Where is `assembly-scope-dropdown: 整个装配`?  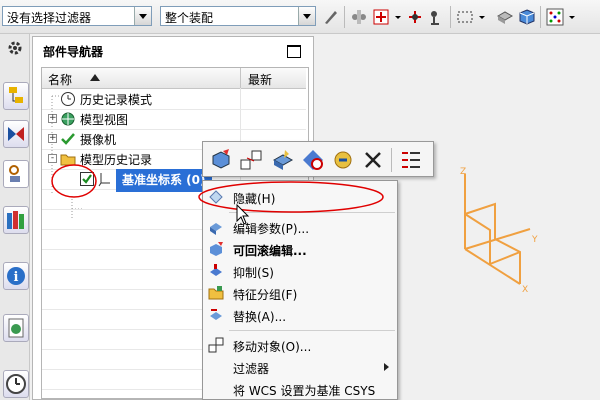 assembly-scope-dropdown: 整个装配 is located at coordinates (238, 16).